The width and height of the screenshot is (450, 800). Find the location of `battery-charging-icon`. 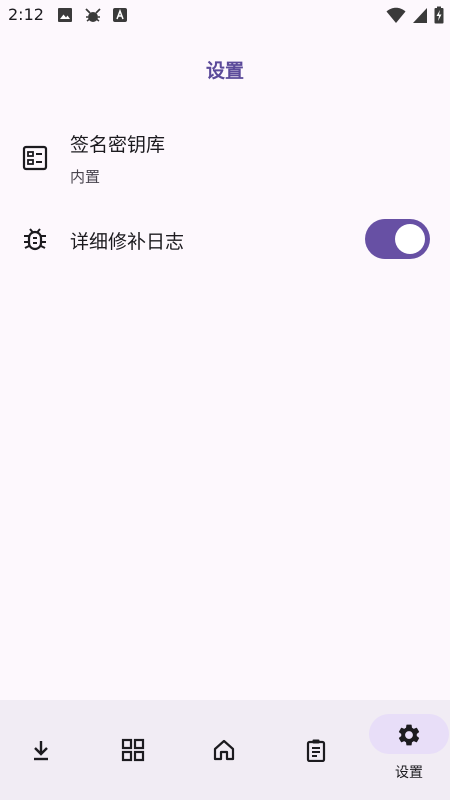

battery-charging-icon is located at coordinates (439, 15).